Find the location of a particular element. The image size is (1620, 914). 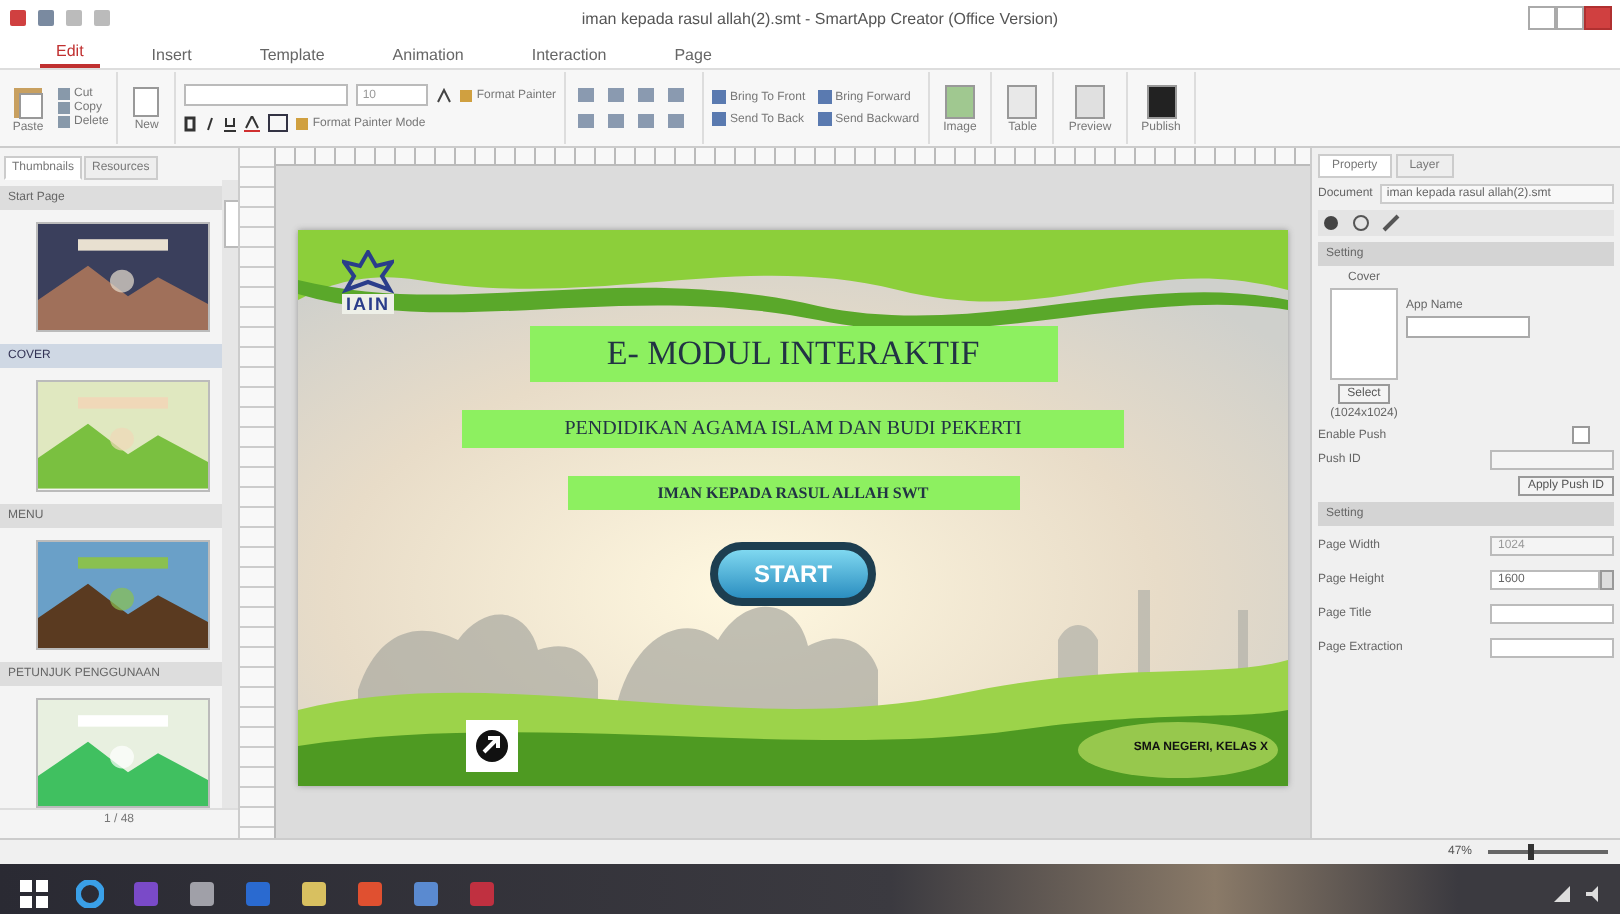

maximize-button is located at coordinates (1570, 18).